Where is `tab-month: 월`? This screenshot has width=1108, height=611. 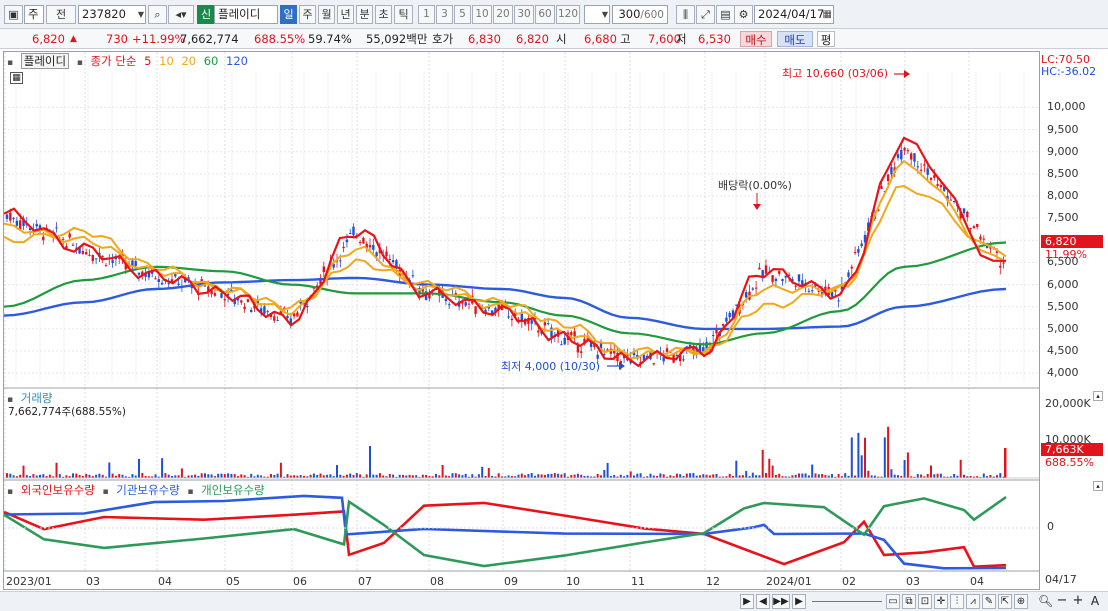 tab-month: 월 is located at coordinates (326, 14).